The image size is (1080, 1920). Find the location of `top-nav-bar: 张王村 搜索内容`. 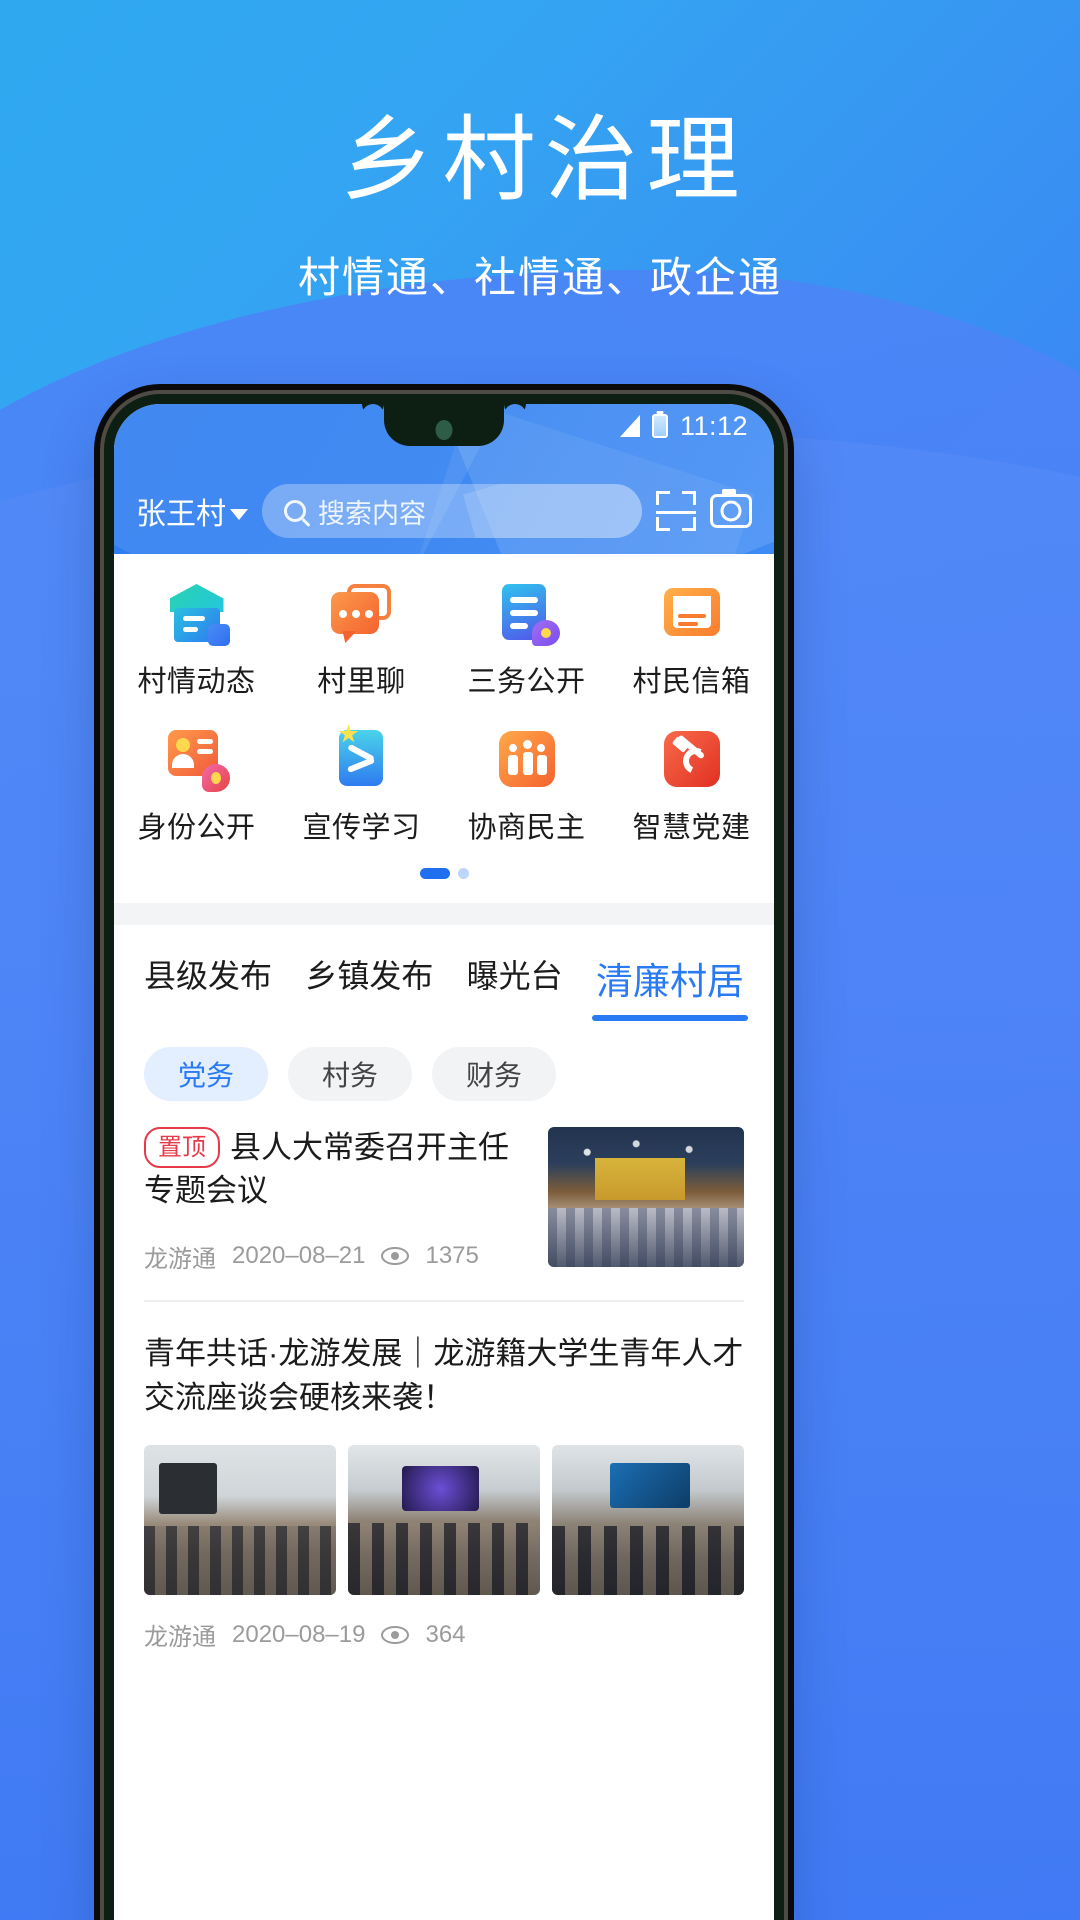

top-nav-bar: 张王村 搜索内容 is located at coordinates (444, 511).